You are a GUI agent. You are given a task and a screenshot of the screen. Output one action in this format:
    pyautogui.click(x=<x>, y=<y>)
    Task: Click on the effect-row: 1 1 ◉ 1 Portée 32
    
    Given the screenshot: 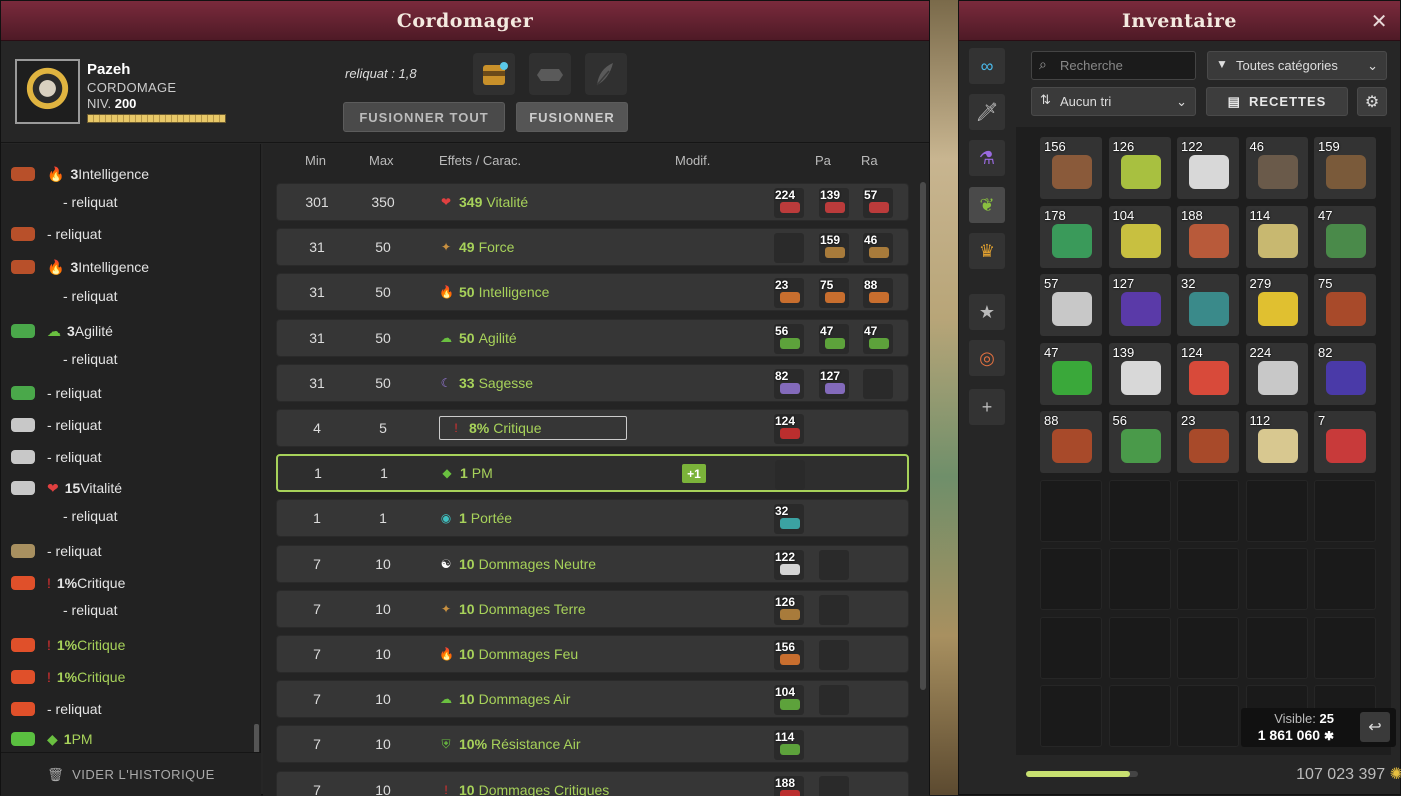 What is the action you would take?
    pyautogui.click(x=592, y=518)
    